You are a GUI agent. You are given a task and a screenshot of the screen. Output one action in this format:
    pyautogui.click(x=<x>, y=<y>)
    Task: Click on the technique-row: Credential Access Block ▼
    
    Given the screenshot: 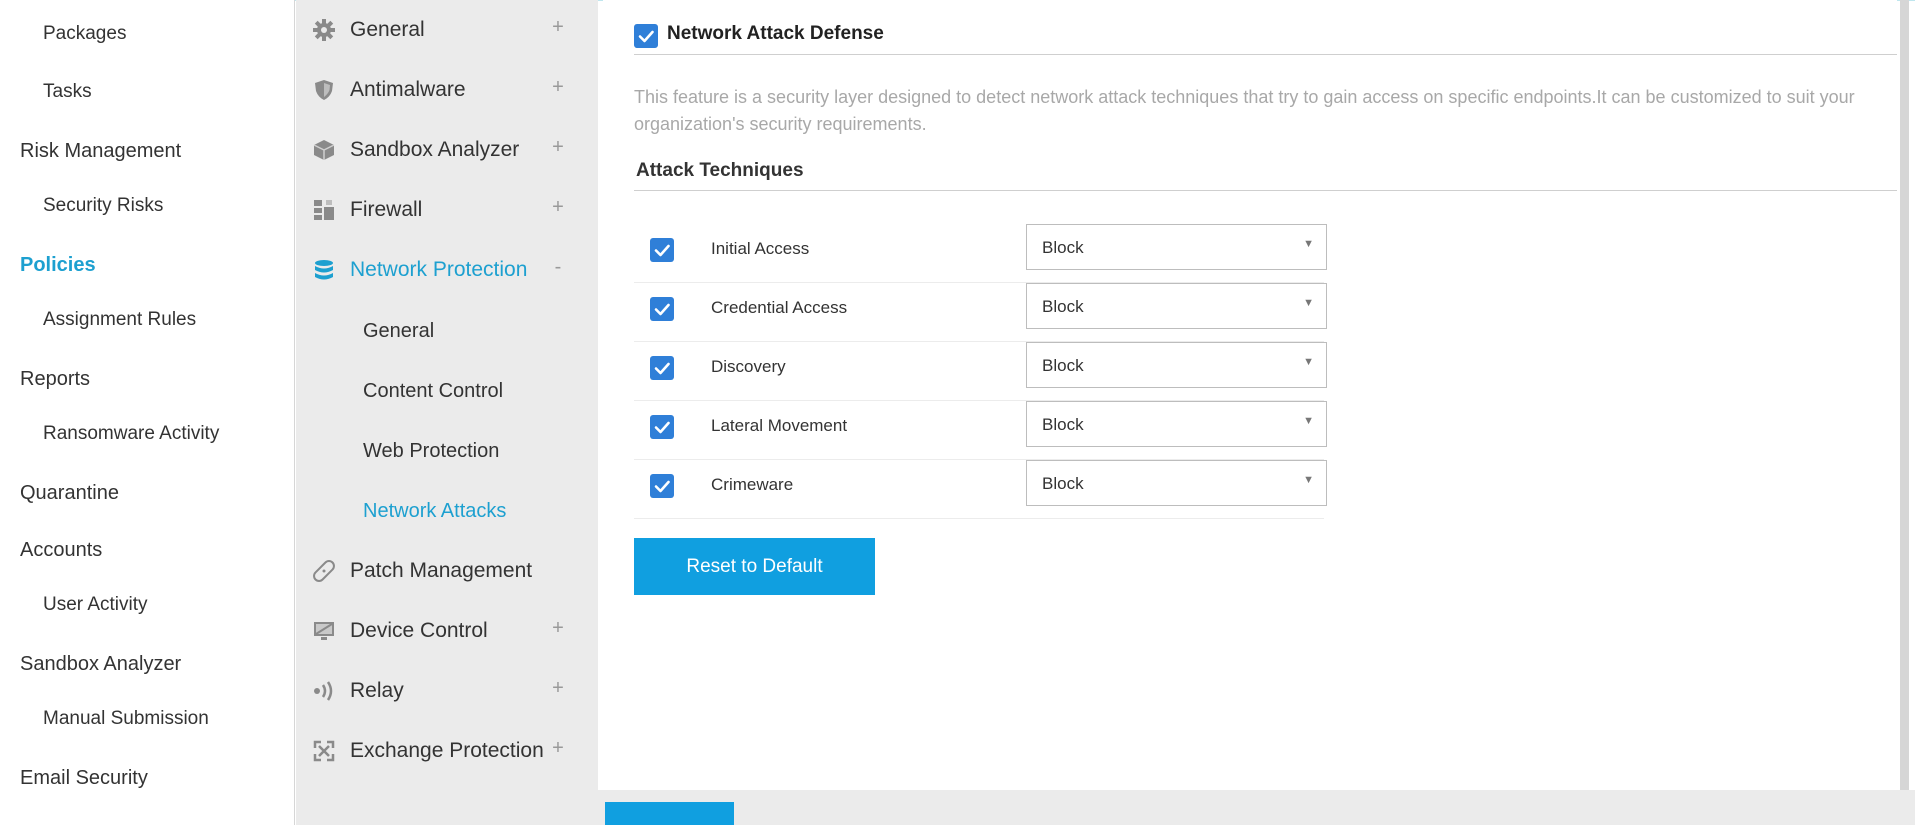 What is the action you would take?
    pyautogui.click(x=980, y=312)
    